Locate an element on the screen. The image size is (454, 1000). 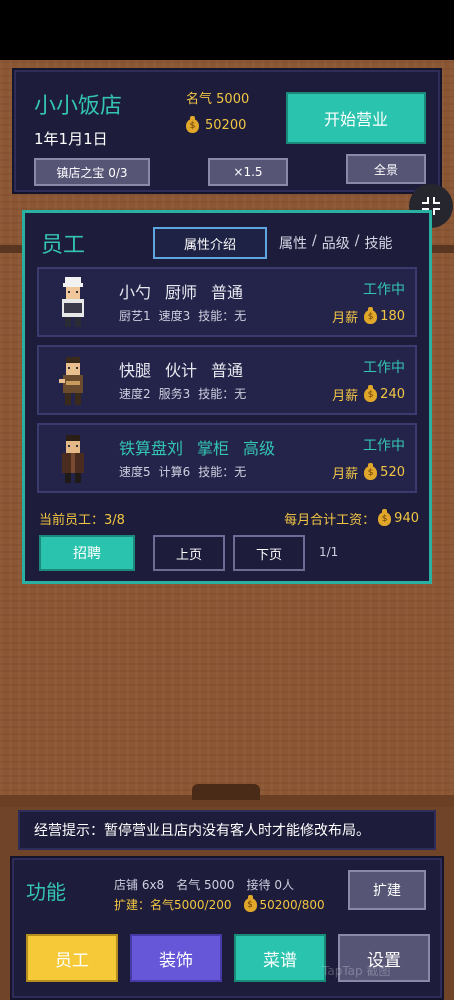
tab-attribute: 属性 is located at coordinates (293, 243).